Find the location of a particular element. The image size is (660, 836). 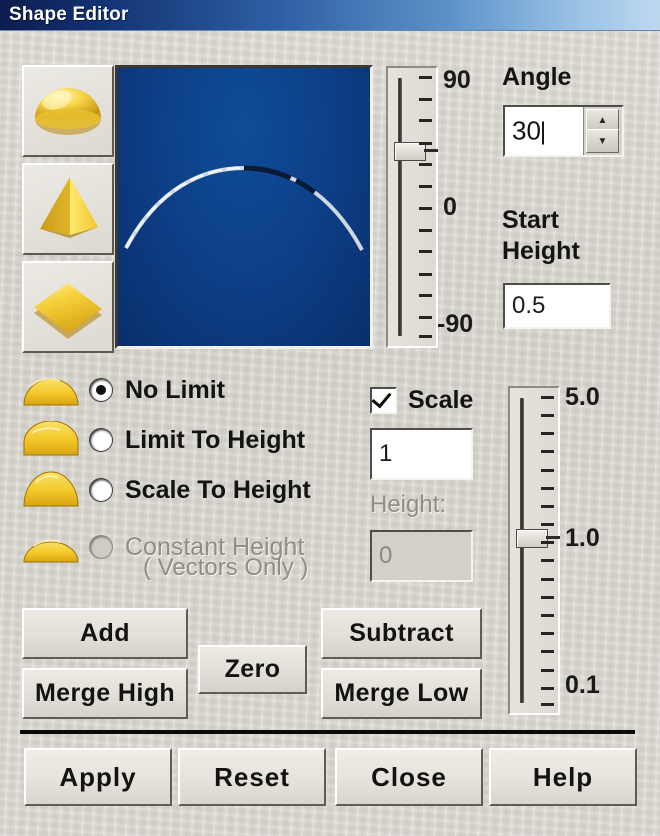

footer-divider is located at coordinates (327, 732).